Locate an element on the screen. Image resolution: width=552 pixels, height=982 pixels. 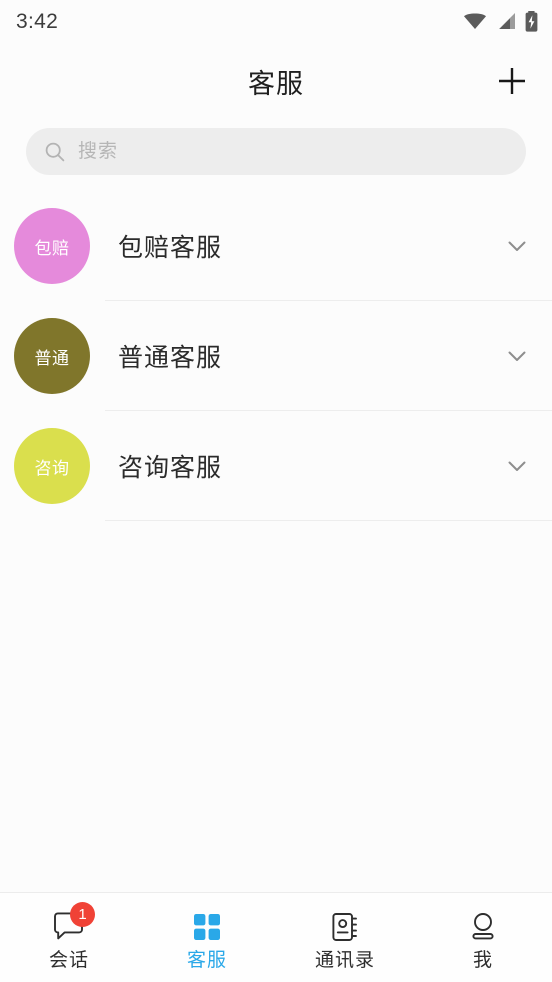
tab-contacts: 通讯录 is located at coordinates (345, 937).